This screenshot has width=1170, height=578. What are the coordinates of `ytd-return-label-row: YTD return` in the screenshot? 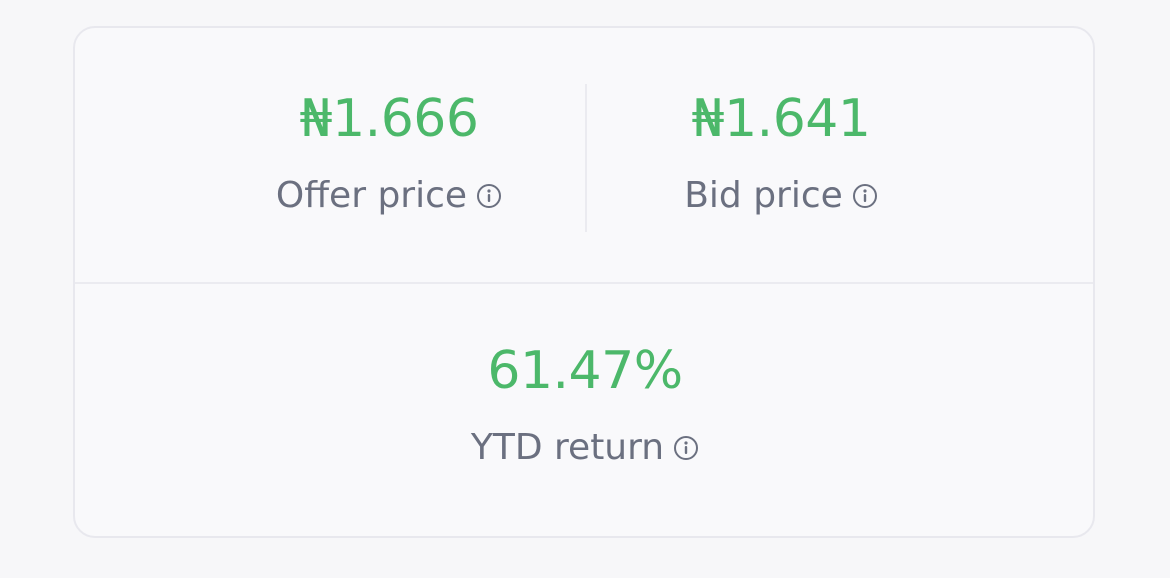 It's located at (585, 448).